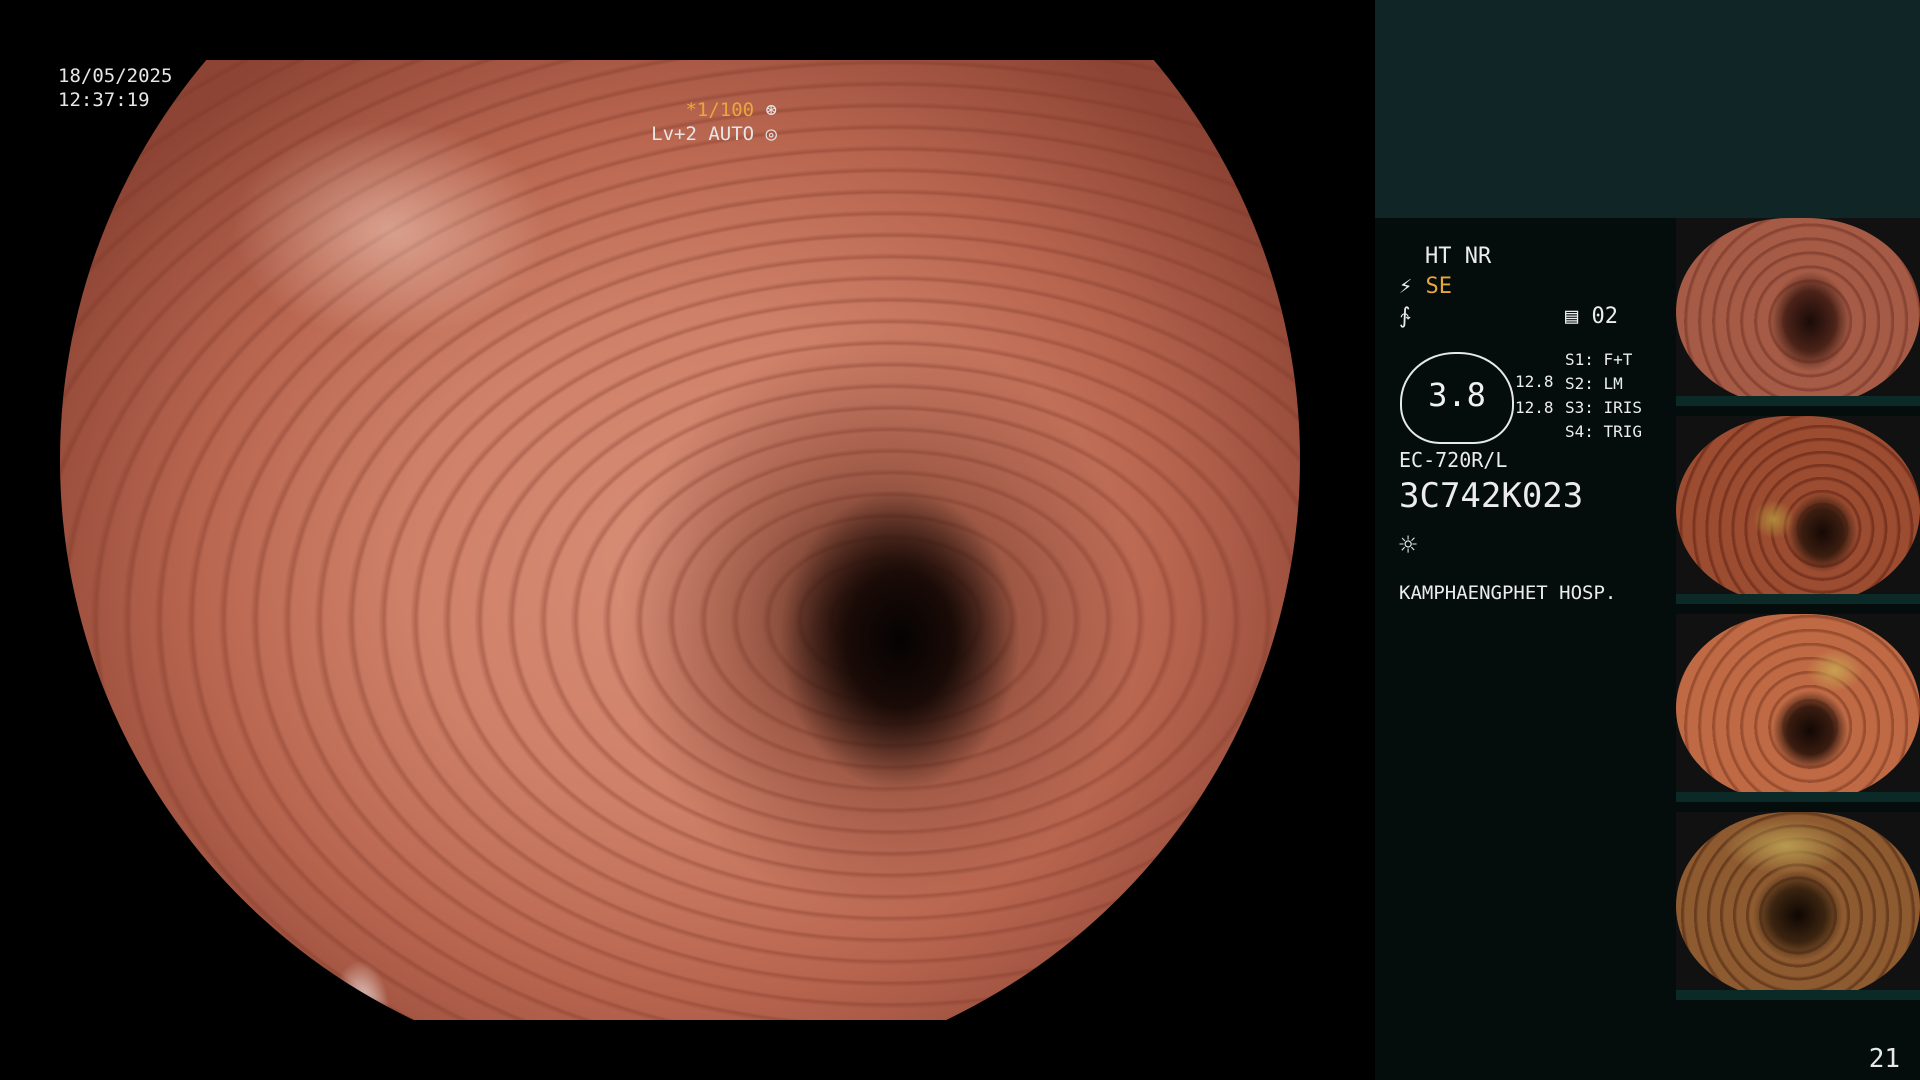 The image size is (1920, 1080). I want to click on brightness-icon: ☼, so click(1408, 545).